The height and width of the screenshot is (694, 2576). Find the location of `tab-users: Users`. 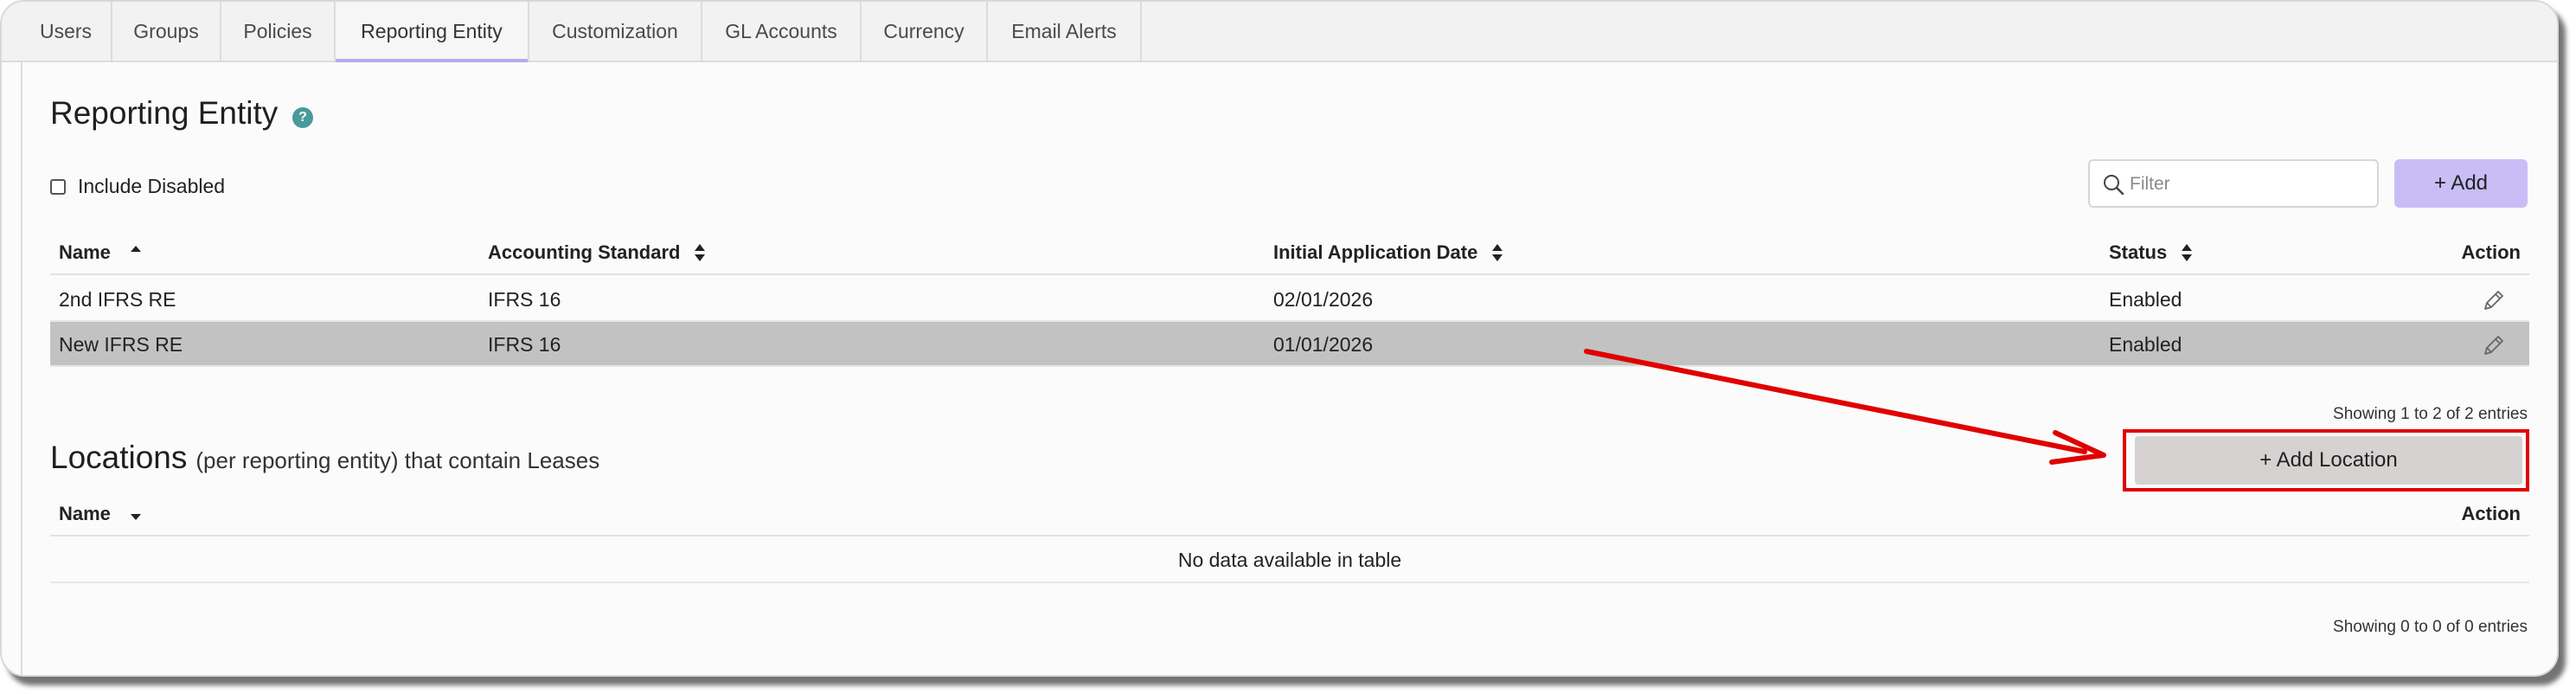

tab-users: Users is located at coordinates (66, 31).